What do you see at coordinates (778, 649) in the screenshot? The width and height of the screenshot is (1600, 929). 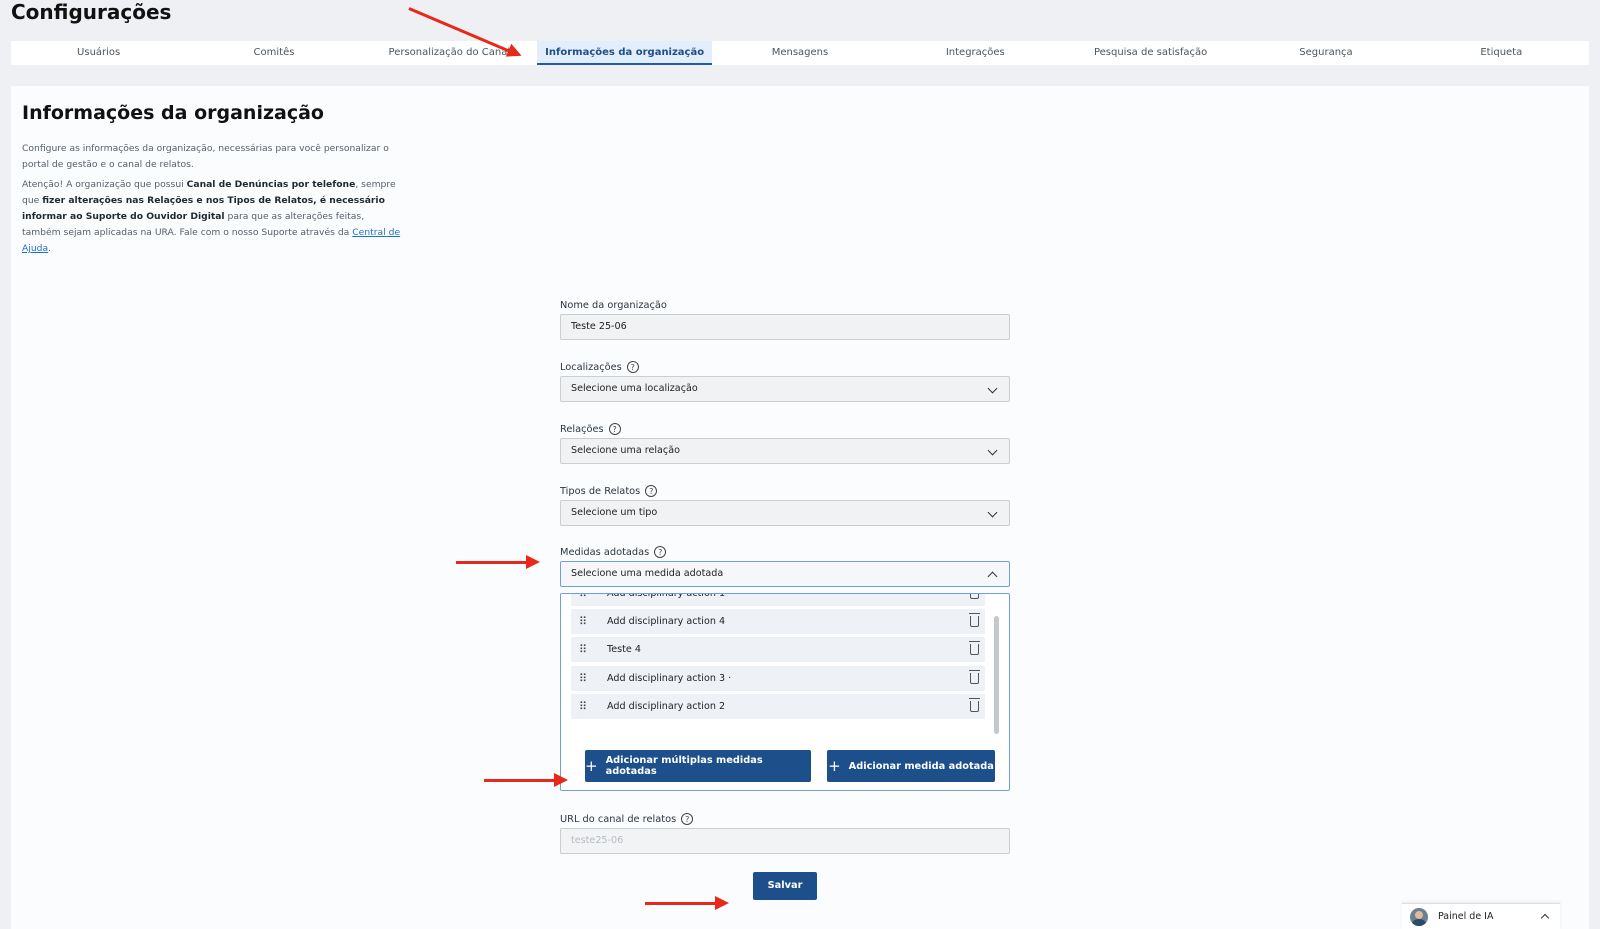 I see `list-item: ⠿ Teste 4` at bounding box center [778, 649].